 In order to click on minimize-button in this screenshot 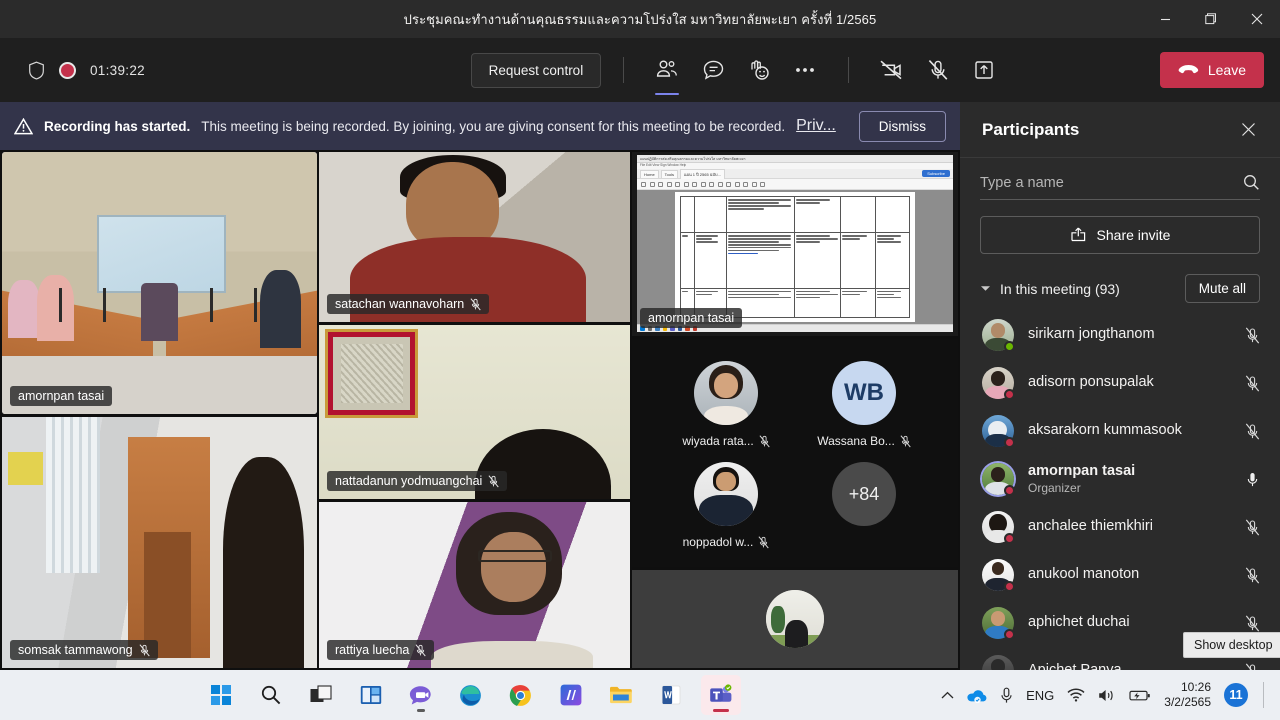, I will do `click(1165, 19)`.